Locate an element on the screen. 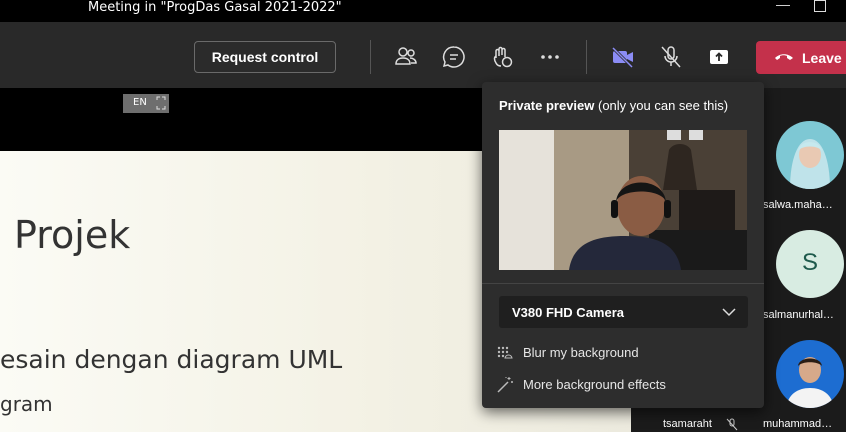  participant-avatar: S is located at coordinates (810, 264).